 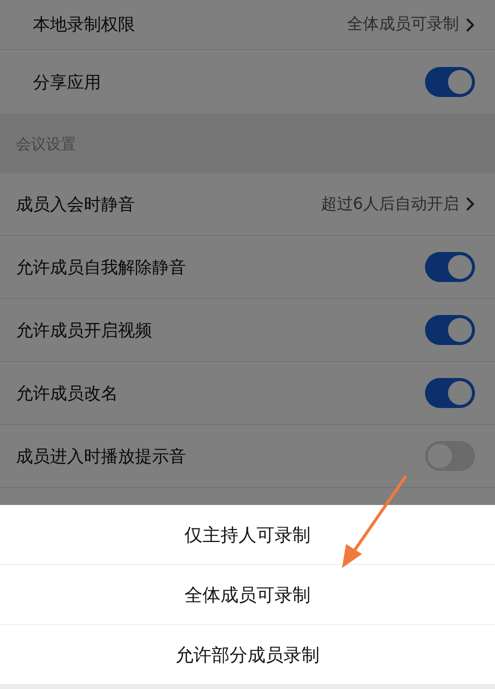 I want to click on setting-label: 允许成员开启视频, so click(x=84, y=331).